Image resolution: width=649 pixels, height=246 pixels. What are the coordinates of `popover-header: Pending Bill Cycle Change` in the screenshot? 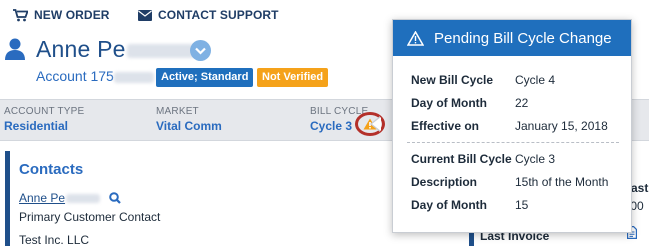 It's located at (512, 38).